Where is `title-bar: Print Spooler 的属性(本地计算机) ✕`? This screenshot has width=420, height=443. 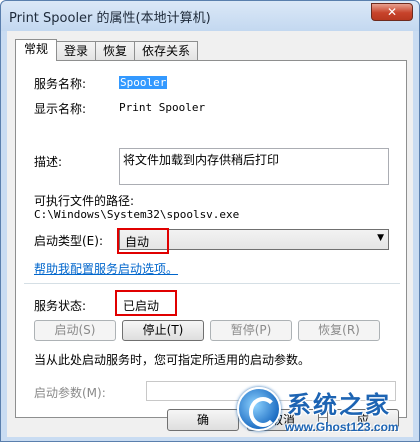
title-bar: Print Spooler 的属性(本地计算机) ✕ is located at coordinates (210, 16).